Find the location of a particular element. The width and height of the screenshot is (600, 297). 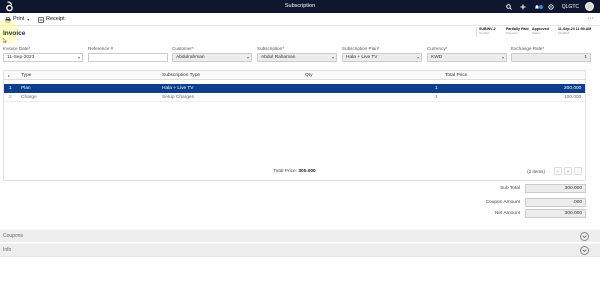

delete-row-icon: × is located at coordinates (568, 171).